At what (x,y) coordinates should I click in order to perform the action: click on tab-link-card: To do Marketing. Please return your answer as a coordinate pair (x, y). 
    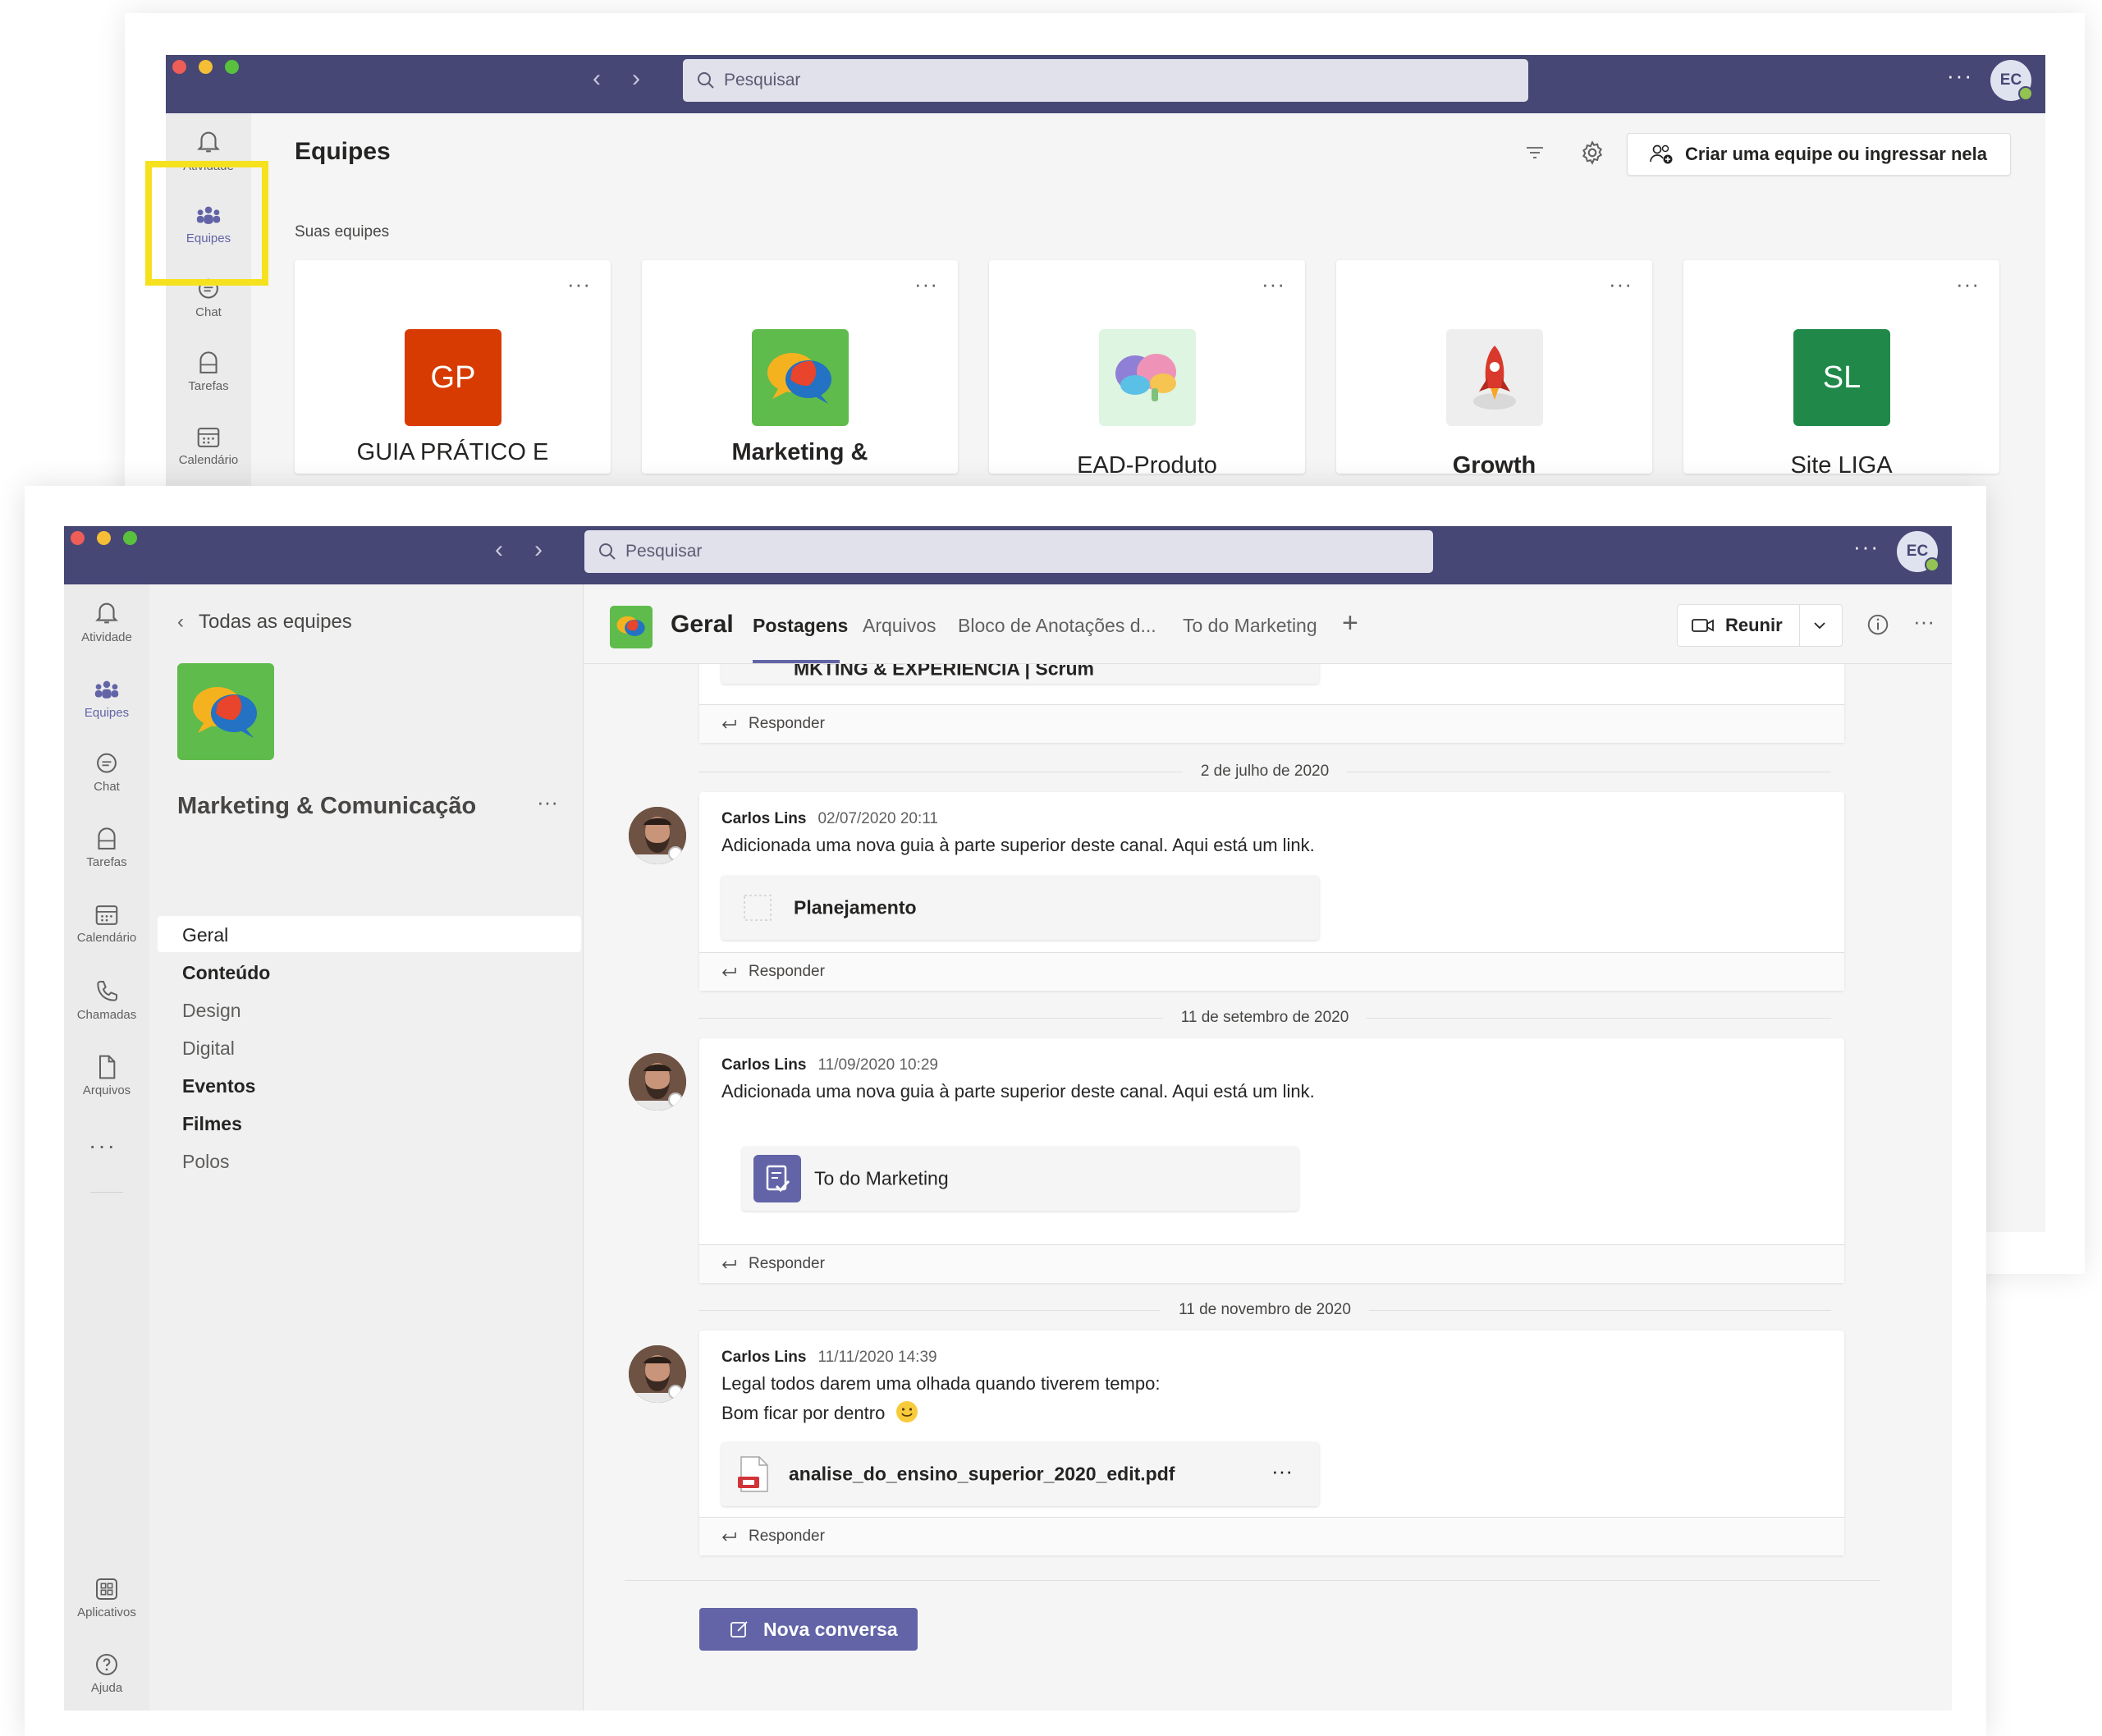
    Looking at the image, I should click on (1020, 1179).